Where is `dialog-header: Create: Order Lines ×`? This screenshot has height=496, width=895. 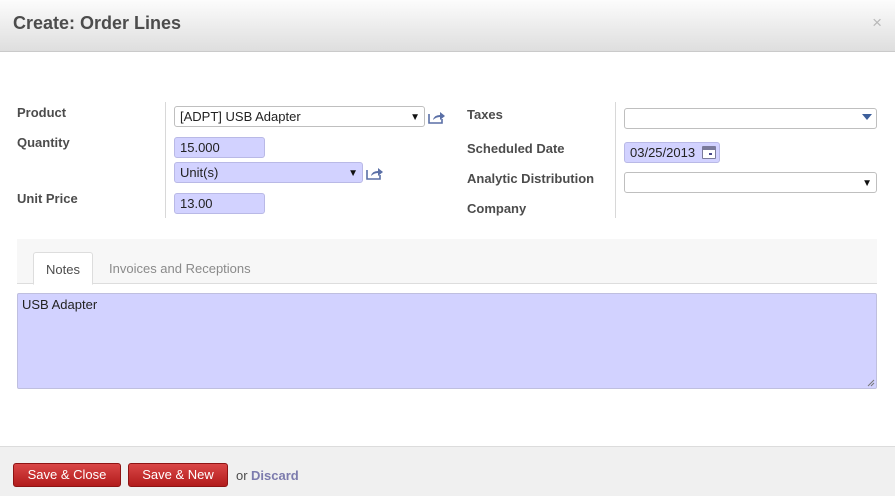
dialog-header: Create: Order Lines × is located at coordinates (447, 26).